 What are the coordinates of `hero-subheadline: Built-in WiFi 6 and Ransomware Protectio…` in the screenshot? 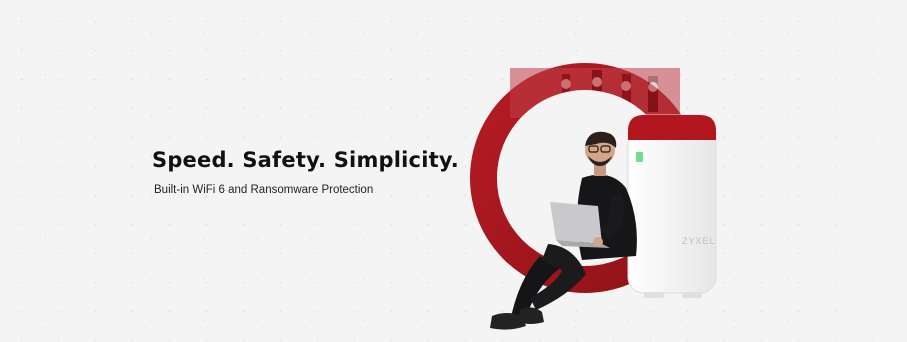 It's located at (264, 190).